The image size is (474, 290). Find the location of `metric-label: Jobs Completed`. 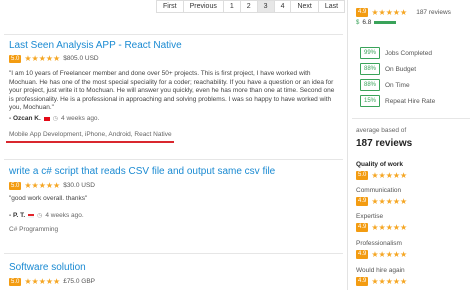

metric-label: Jobs Completed is located at coordinates (408, 53).